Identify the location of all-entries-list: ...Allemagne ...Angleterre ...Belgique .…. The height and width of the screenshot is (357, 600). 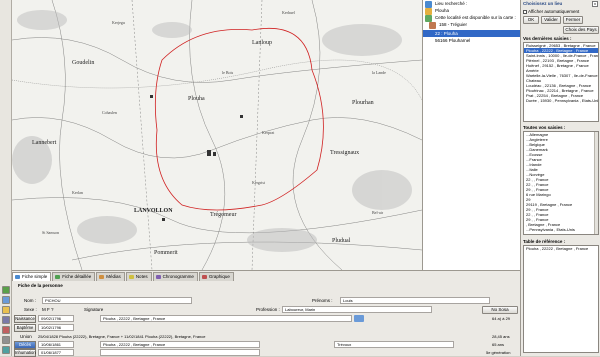
(561, 183).